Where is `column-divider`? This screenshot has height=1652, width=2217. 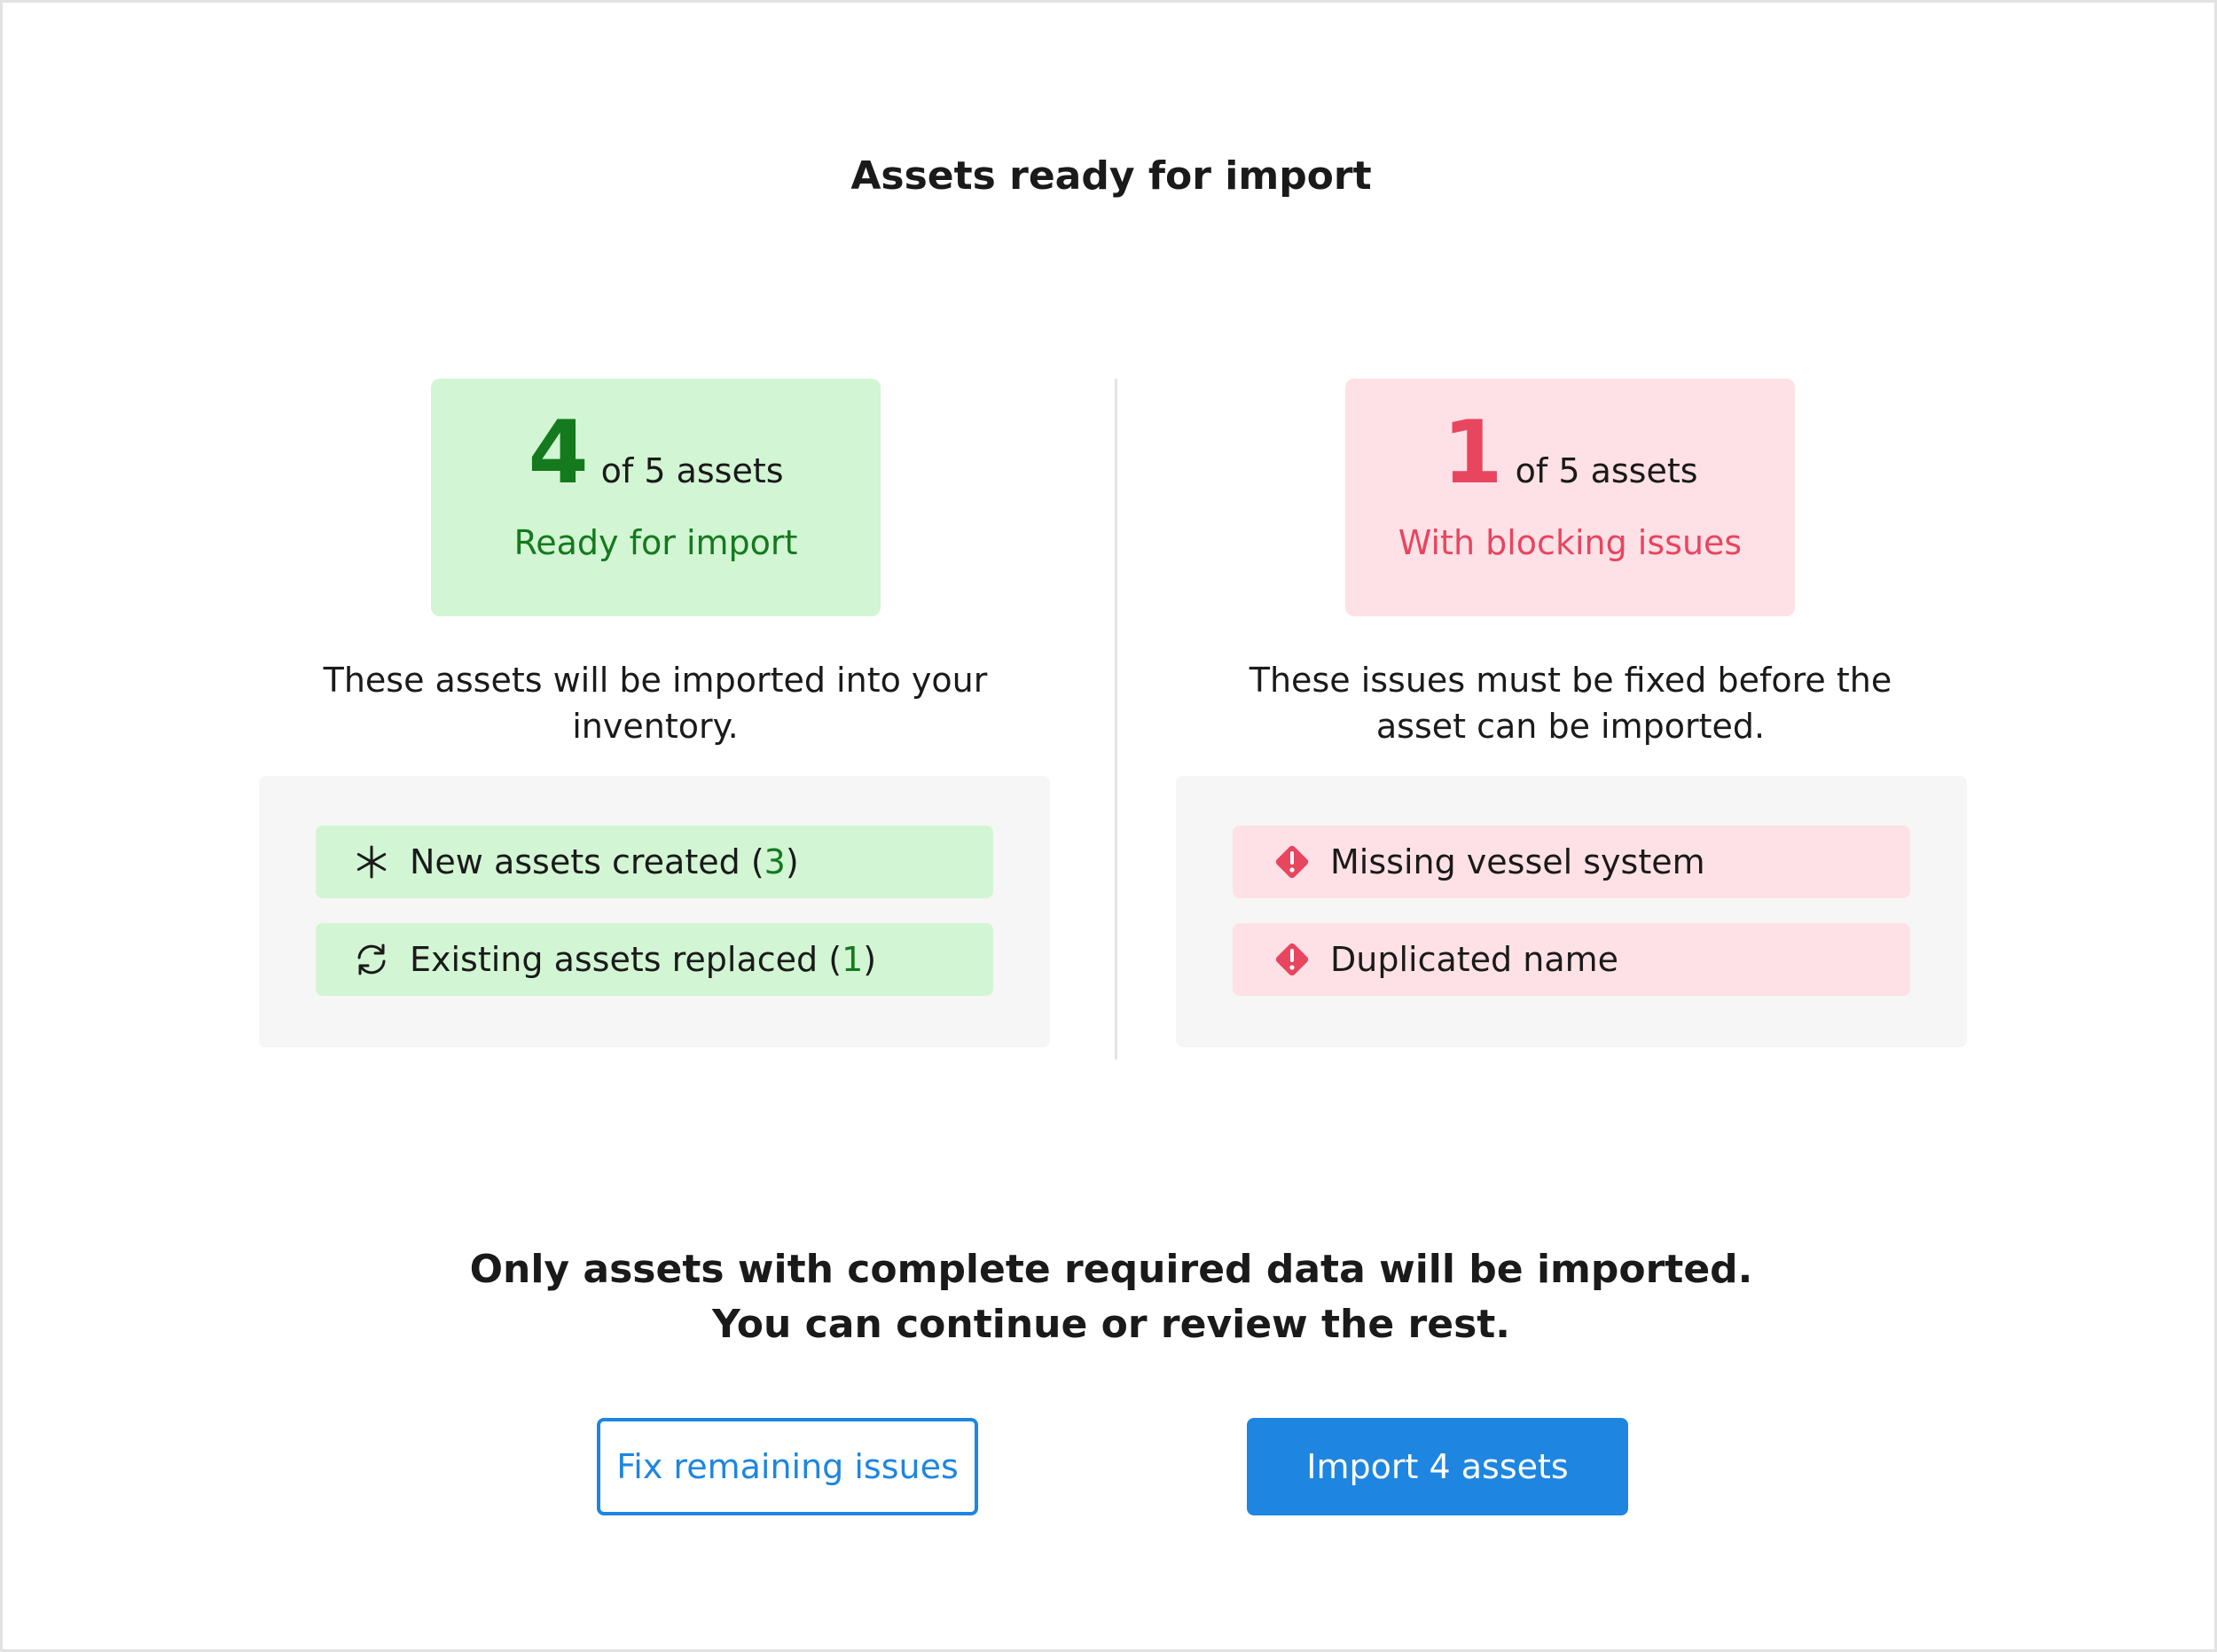 column-divider is located at coordinates (1116, 719).